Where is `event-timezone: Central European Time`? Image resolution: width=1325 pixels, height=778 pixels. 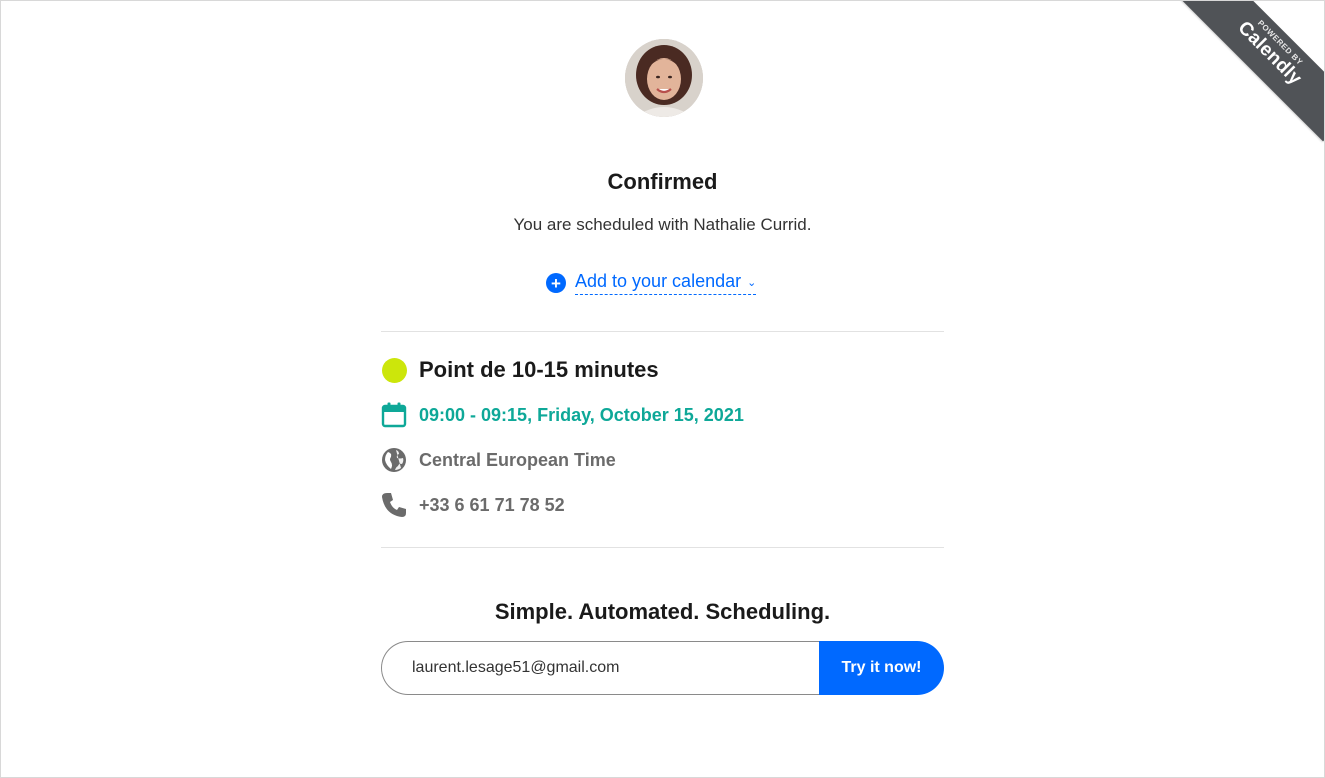
event-timezone: Central European Time is located at coordinates (517, 459).